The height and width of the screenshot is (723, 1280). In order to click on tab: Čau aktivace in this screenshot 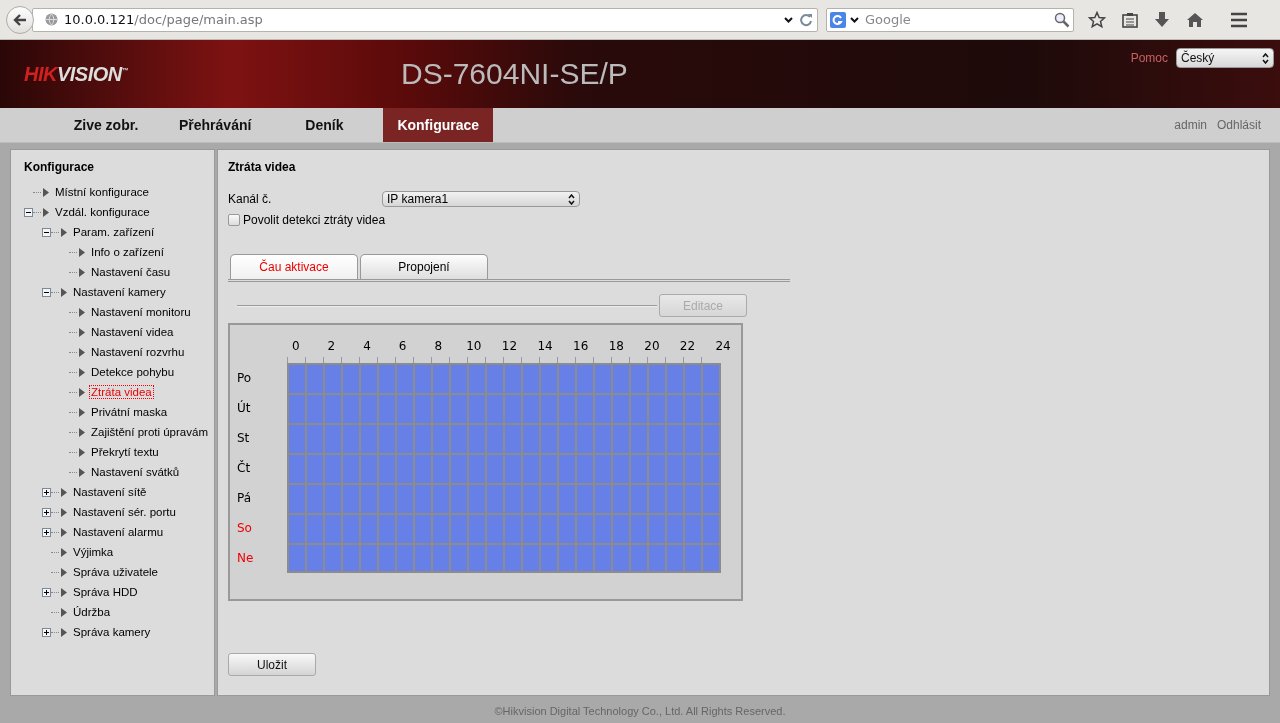, I will do `click(294, 266)`.